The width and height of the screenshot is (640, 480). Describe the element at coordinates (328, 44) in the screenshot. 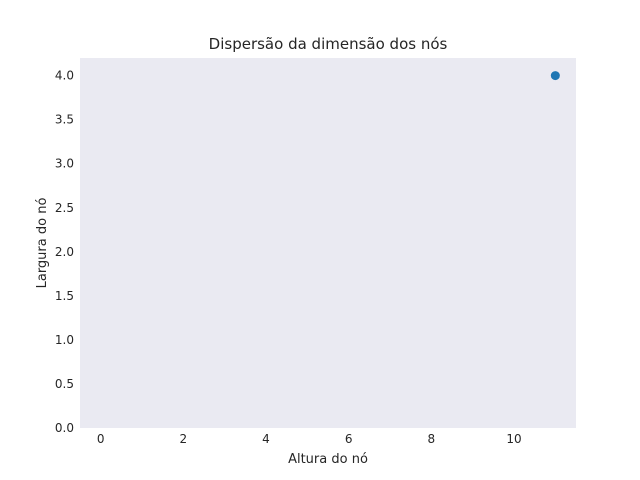

I see `chart-title: Dispersão da dimensão dos nós` at that location.